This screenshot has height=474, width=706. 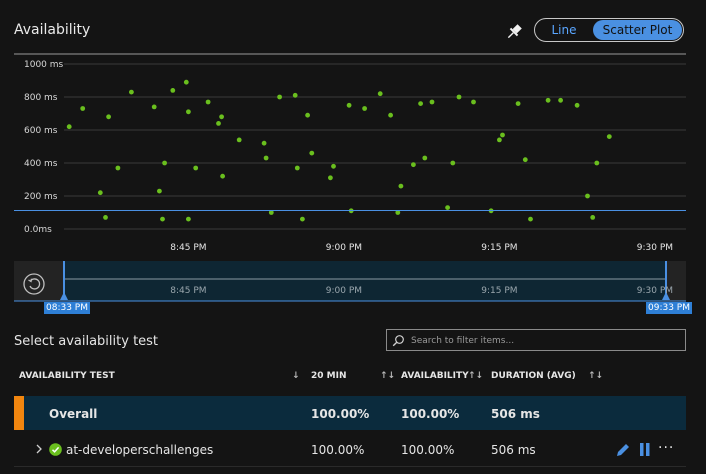 I want to click on edit-icon, so click(x=623, y=451).